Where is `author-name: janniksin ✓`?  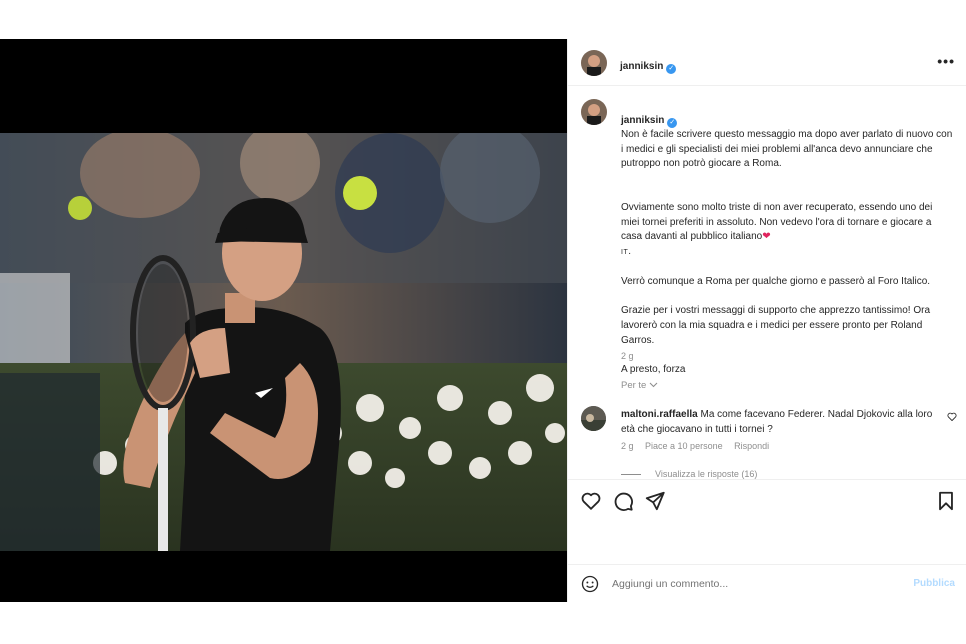
author-name: janniksin ✓ is located at coordinates (648, 65).